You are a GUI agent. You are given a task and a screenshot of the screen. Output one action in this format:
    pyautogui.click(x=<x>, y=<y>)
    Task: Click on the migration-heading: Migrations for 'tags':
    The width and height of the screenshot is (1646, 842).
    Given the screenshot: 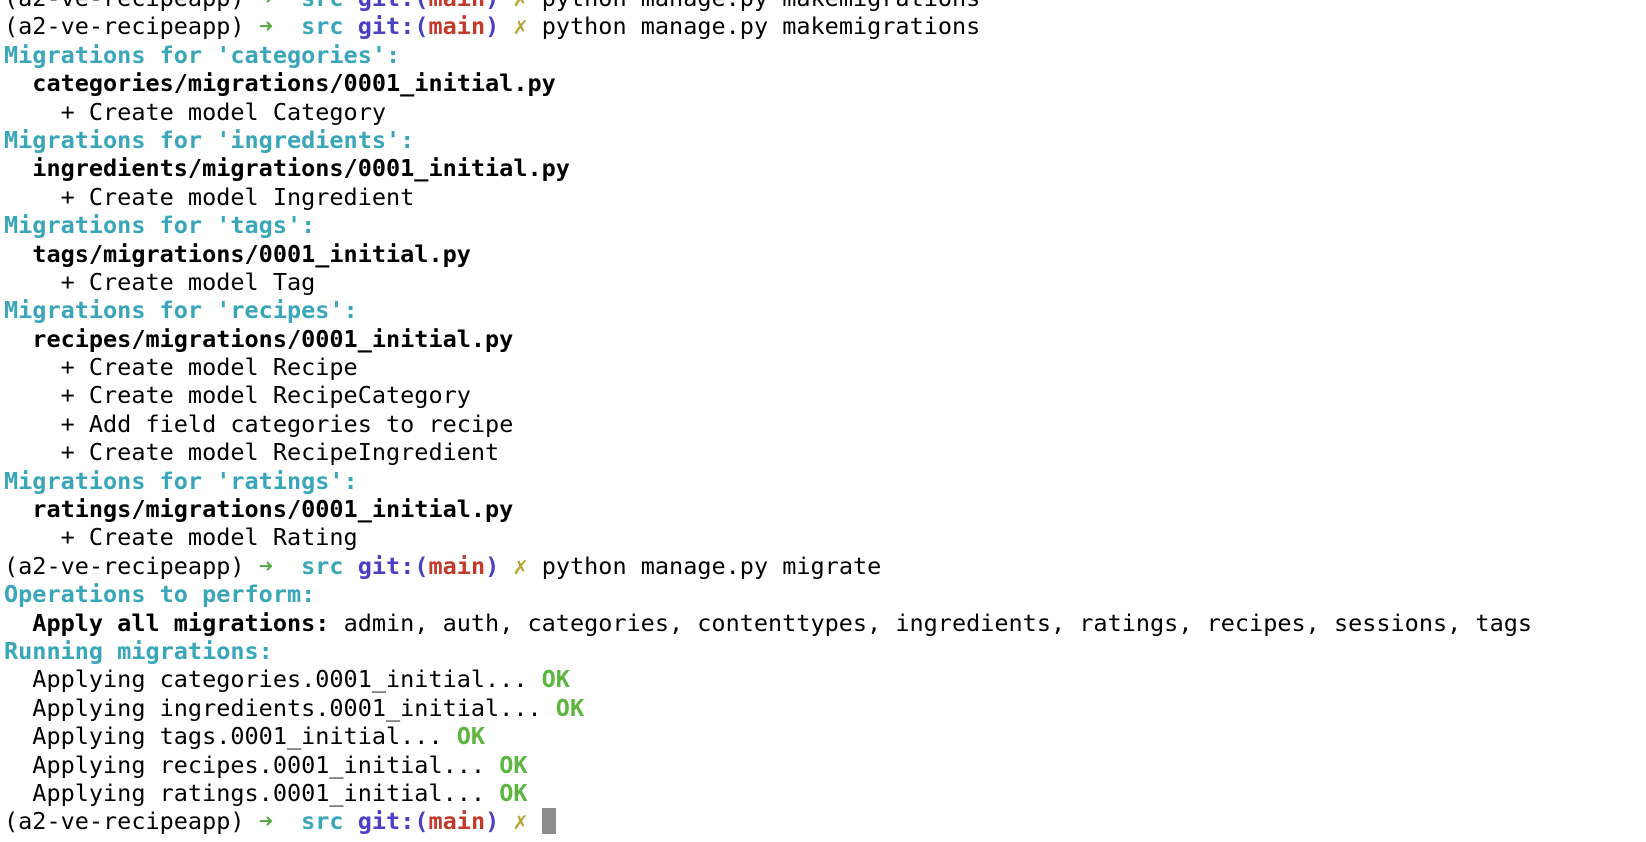 What is the action you would take?
    pyautogui.click(x=768, y=225)
    